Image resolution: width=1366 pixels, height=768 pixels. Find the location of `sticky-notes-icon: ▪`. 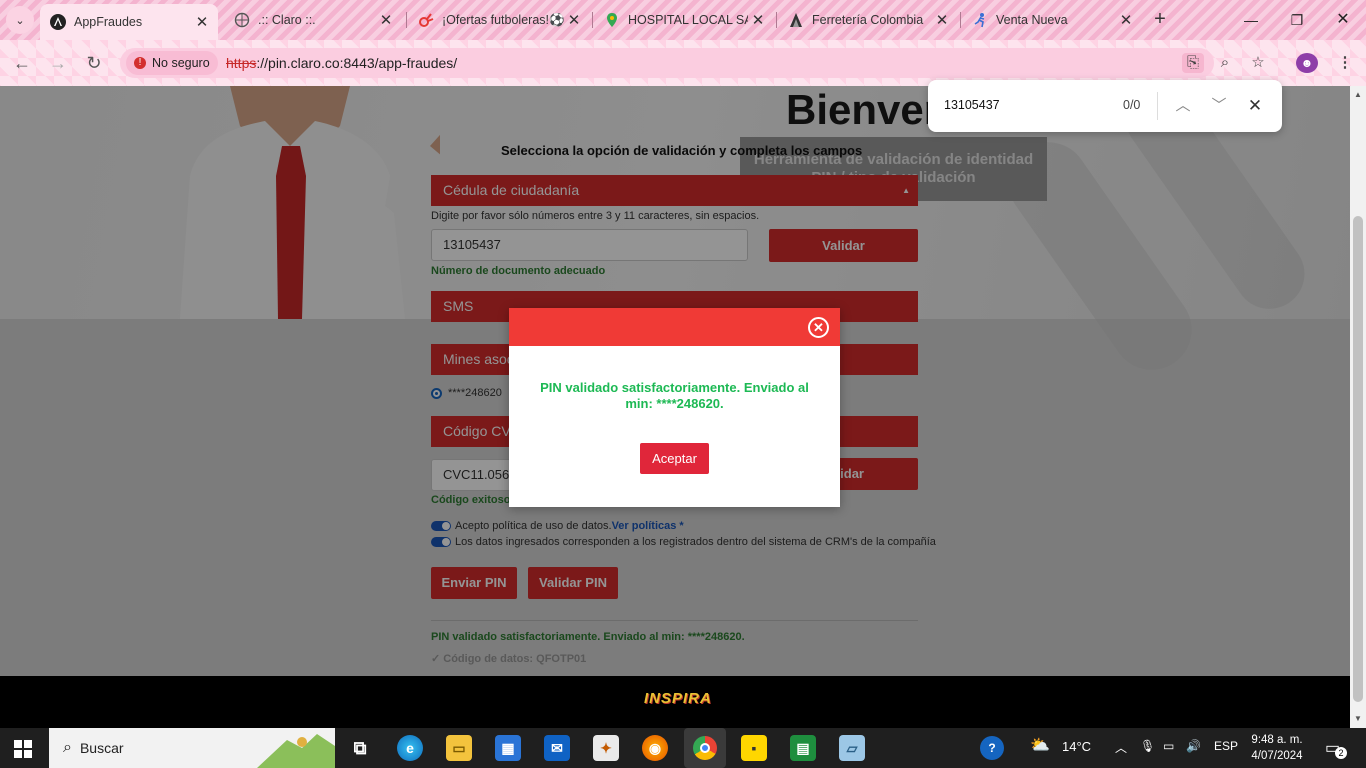

sticky-notes-icon: ▪ is located at coordinates (754, 748).